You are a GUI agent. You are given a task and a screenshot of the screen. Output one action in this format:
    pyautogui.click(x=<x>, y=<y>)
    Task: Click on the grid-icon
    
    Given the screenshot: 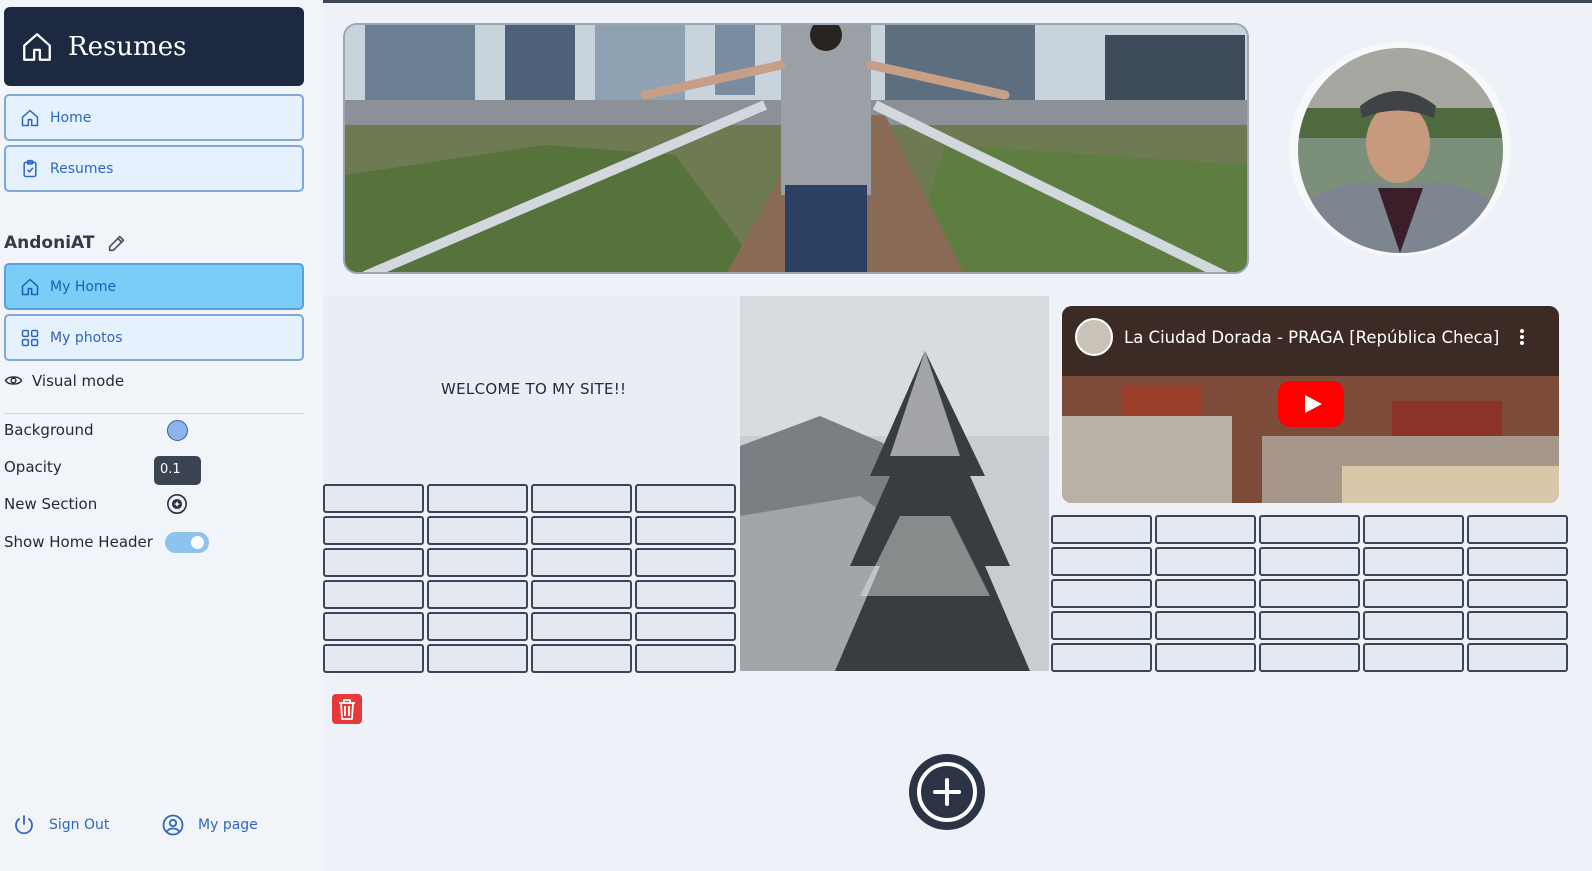 What is the action you would take?
    pyautogui.click(x=30, y=337)
    